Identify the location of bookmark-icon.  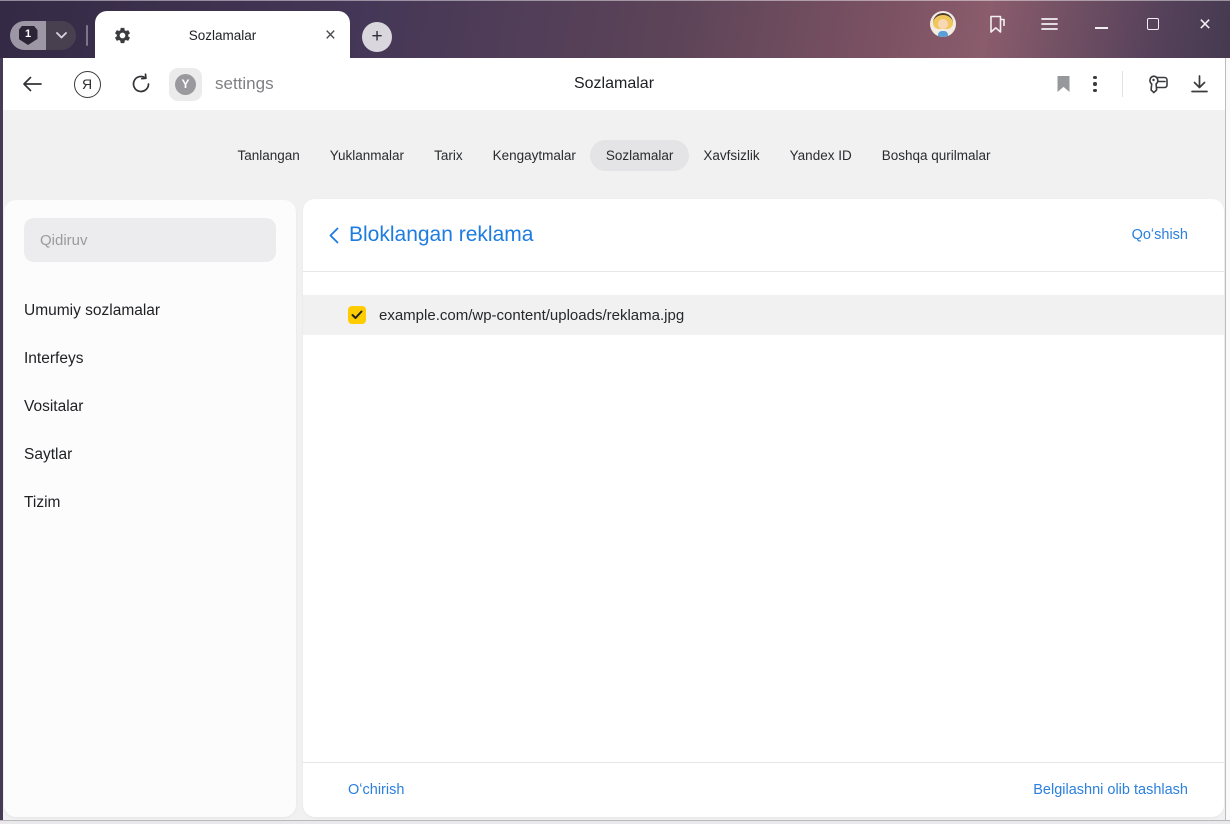
(1063, 84).